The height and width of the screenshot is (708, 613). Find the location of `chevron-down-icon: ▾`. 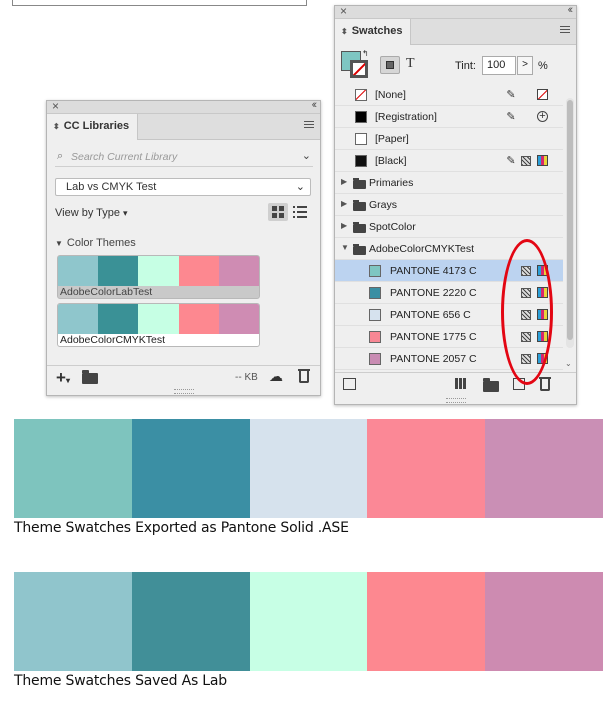

chevron-down-icon: ▾ is located at coordinates (125, 213).